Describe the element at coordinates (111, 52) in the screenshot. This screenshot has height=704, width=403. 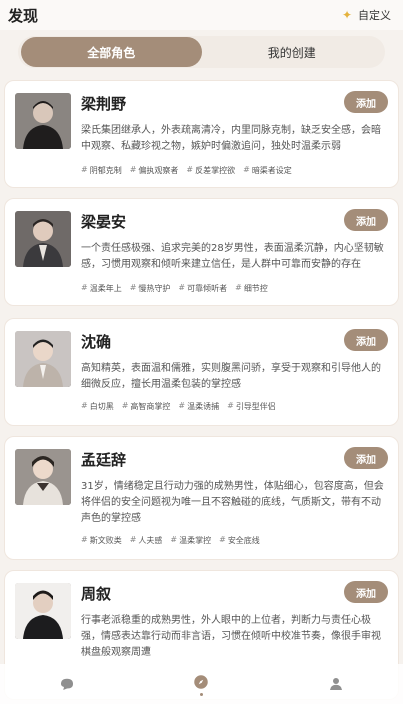
I see `tab-all-characters: 全部角色` at that location.